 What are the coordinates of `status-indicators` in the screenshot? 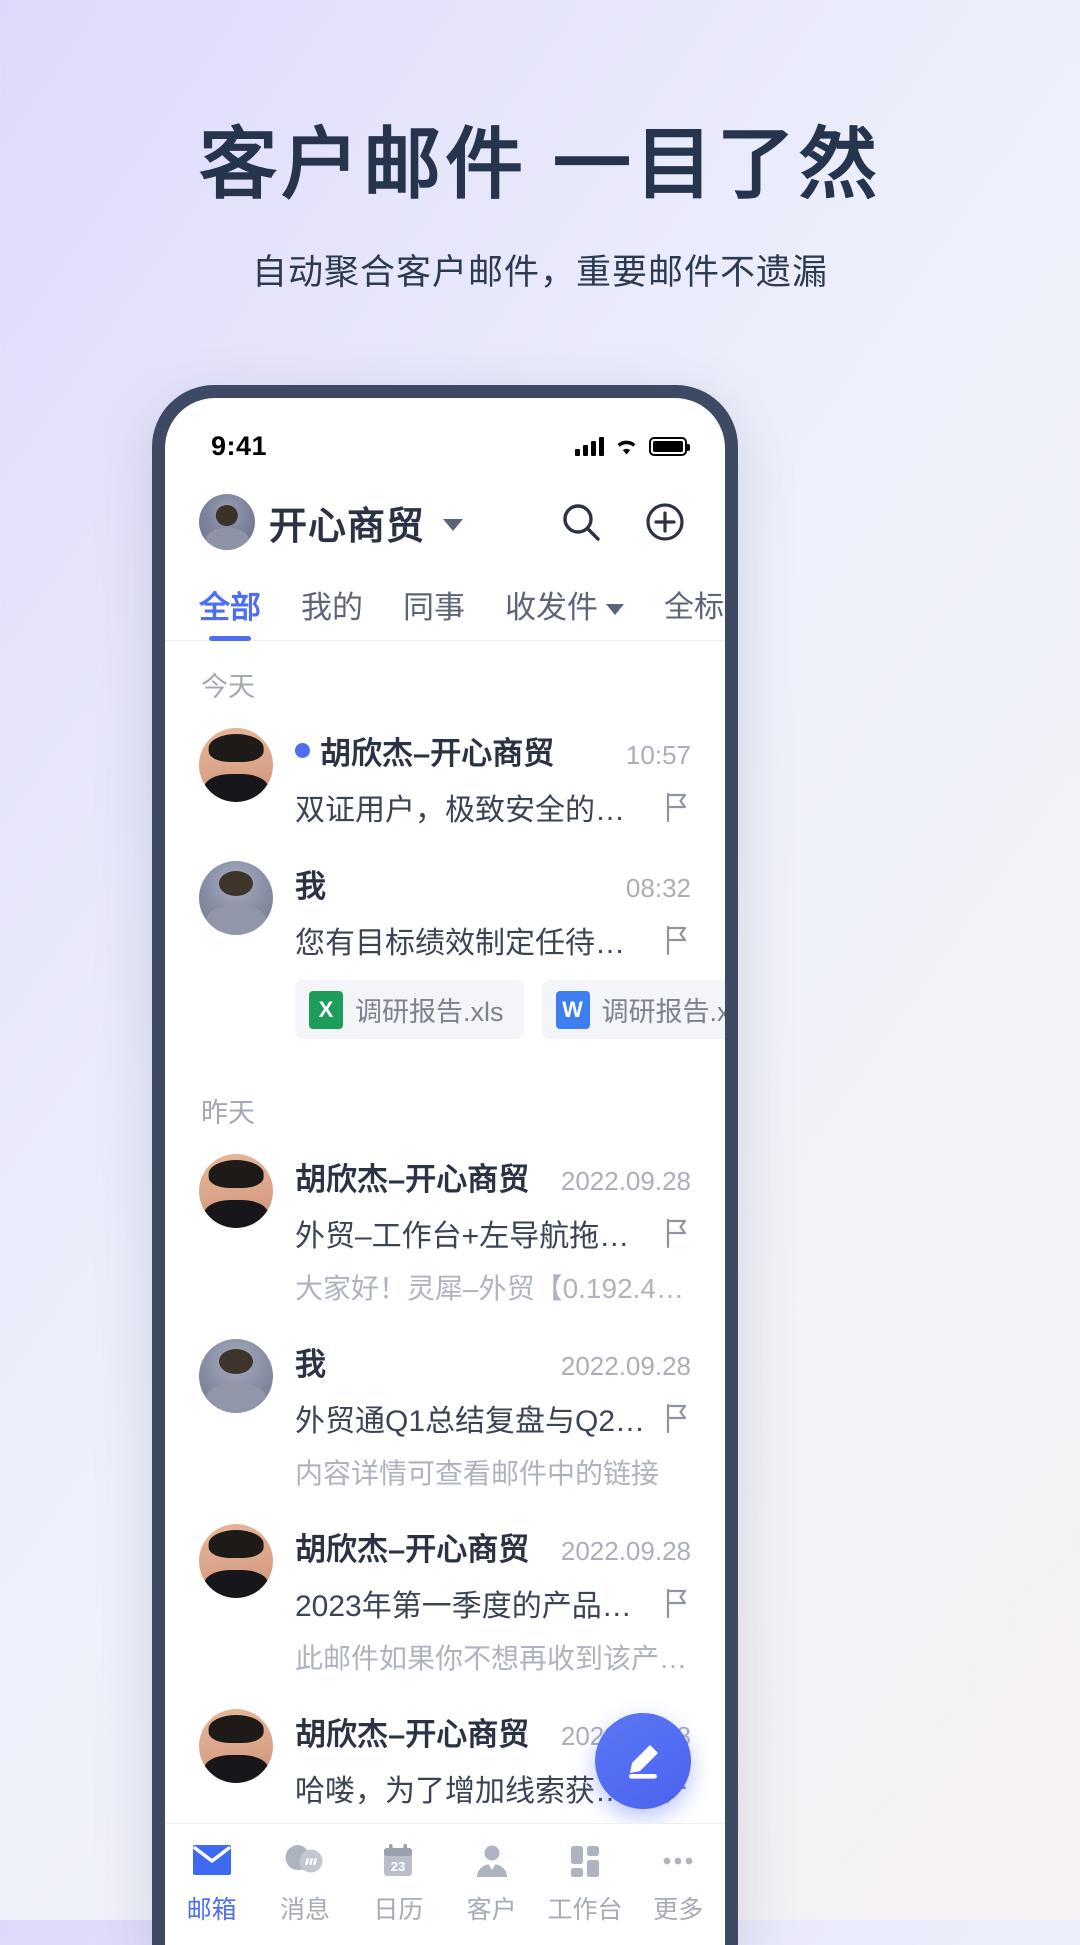 It's located at (632, 446).